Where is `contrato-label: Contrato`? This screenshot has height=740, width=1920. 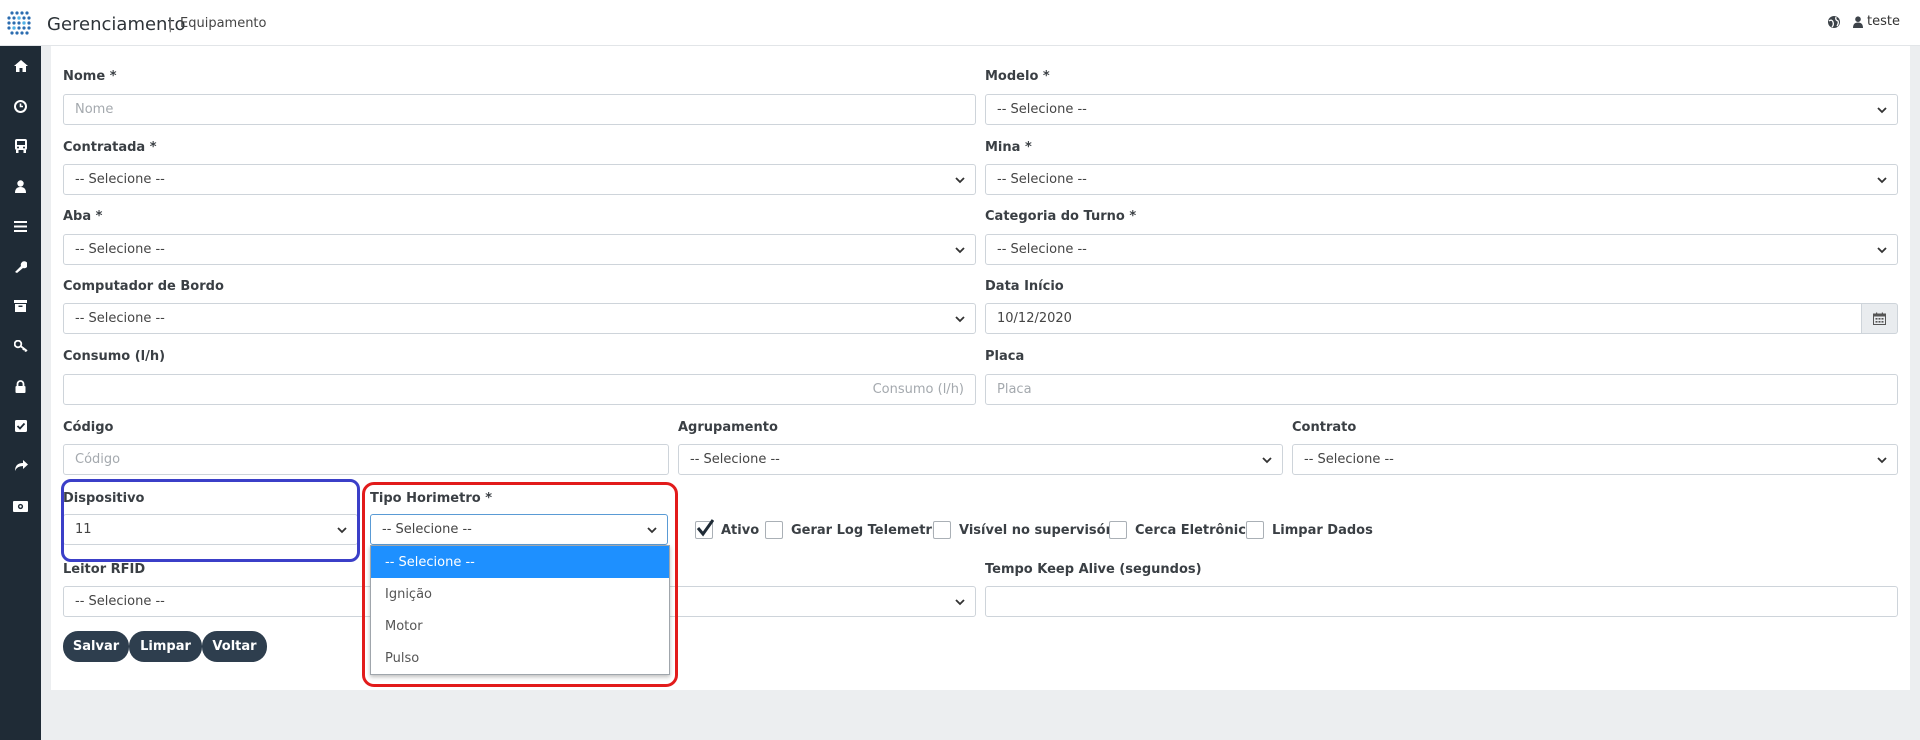 contrato-label: Contrato is located at coordinates (1324, 427).